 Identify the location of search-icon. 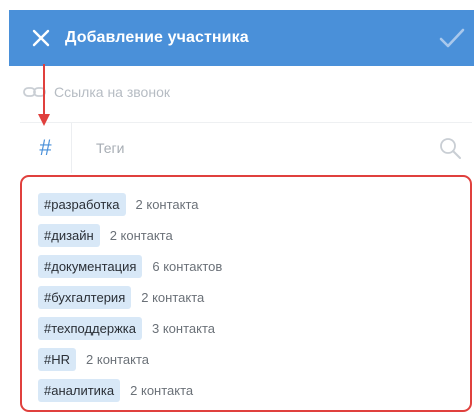
(450, 148).